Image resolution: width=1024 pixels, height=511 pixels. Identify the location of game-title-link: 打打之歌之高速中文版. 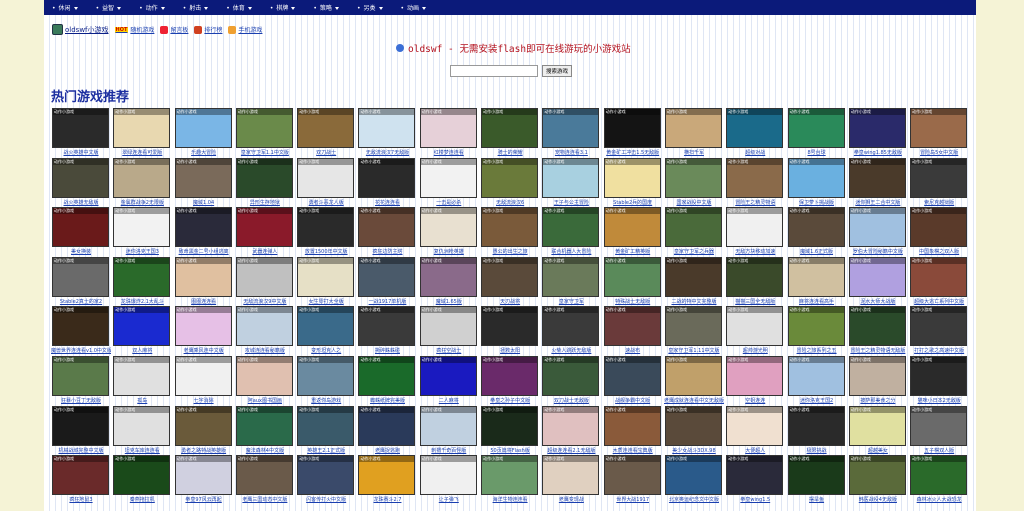
(939, 350).